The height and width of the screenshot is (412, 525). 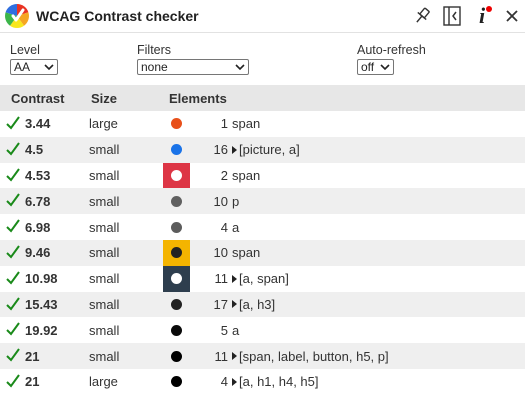 What do you see at coordinates (482, 16) in the screenshot?
I see `info-icon: i` at bounding box center [482, 16].